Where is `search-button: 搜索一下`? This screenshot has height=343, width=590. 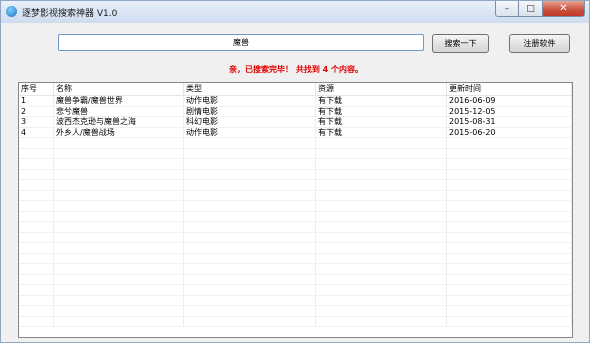 search-button: 搜索一下 is located at coordinates (460, 43).